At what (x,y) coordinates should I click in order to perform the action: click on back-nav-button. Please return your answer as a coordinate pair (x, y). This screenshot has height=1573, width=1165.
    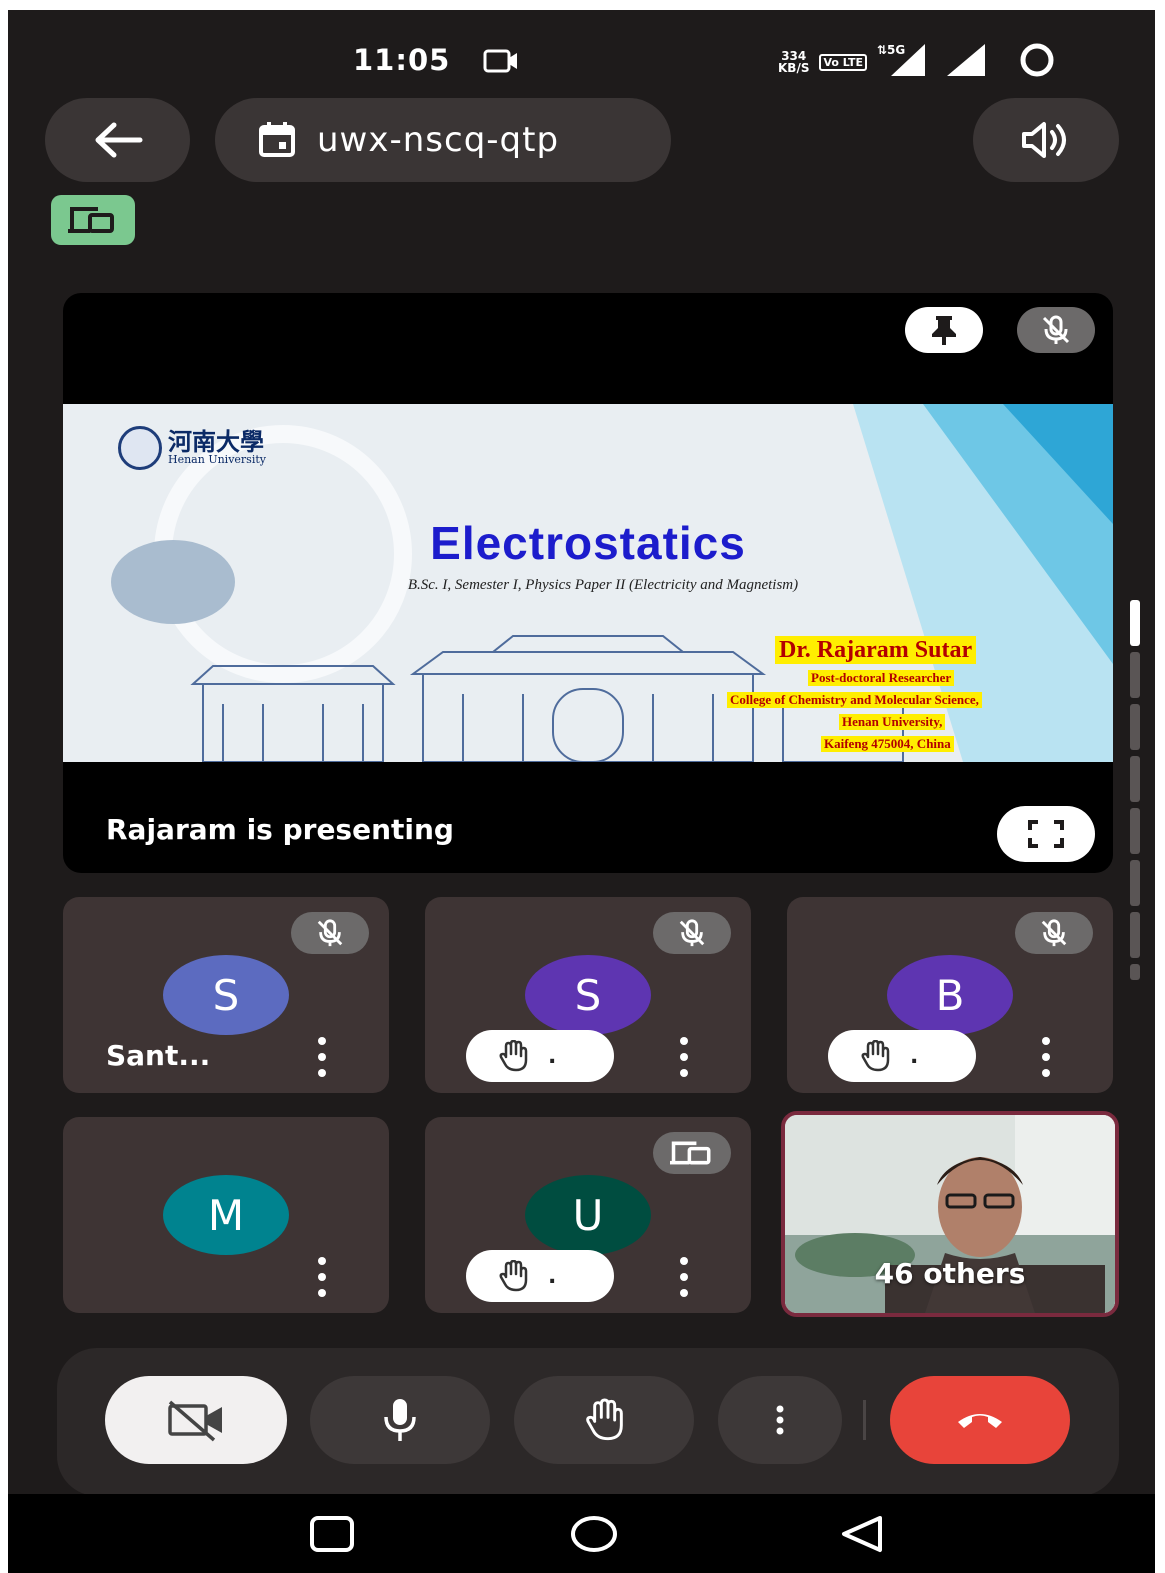
    Looking at the image, I should click on (862, 1536).